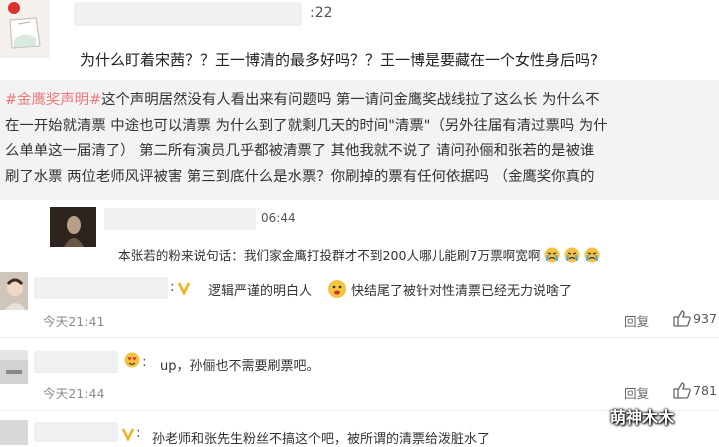 The width and height of the screenshot is (719, 447). I want to click on like-count: 937, so click(705, 318).